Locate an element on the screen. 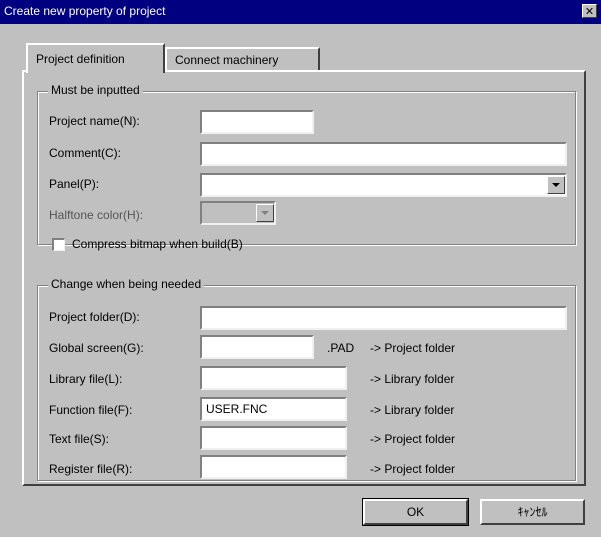 This screenshot has height=537, width=601. global-screen-destination: -> Project folder is located at coordinates (413, 348).